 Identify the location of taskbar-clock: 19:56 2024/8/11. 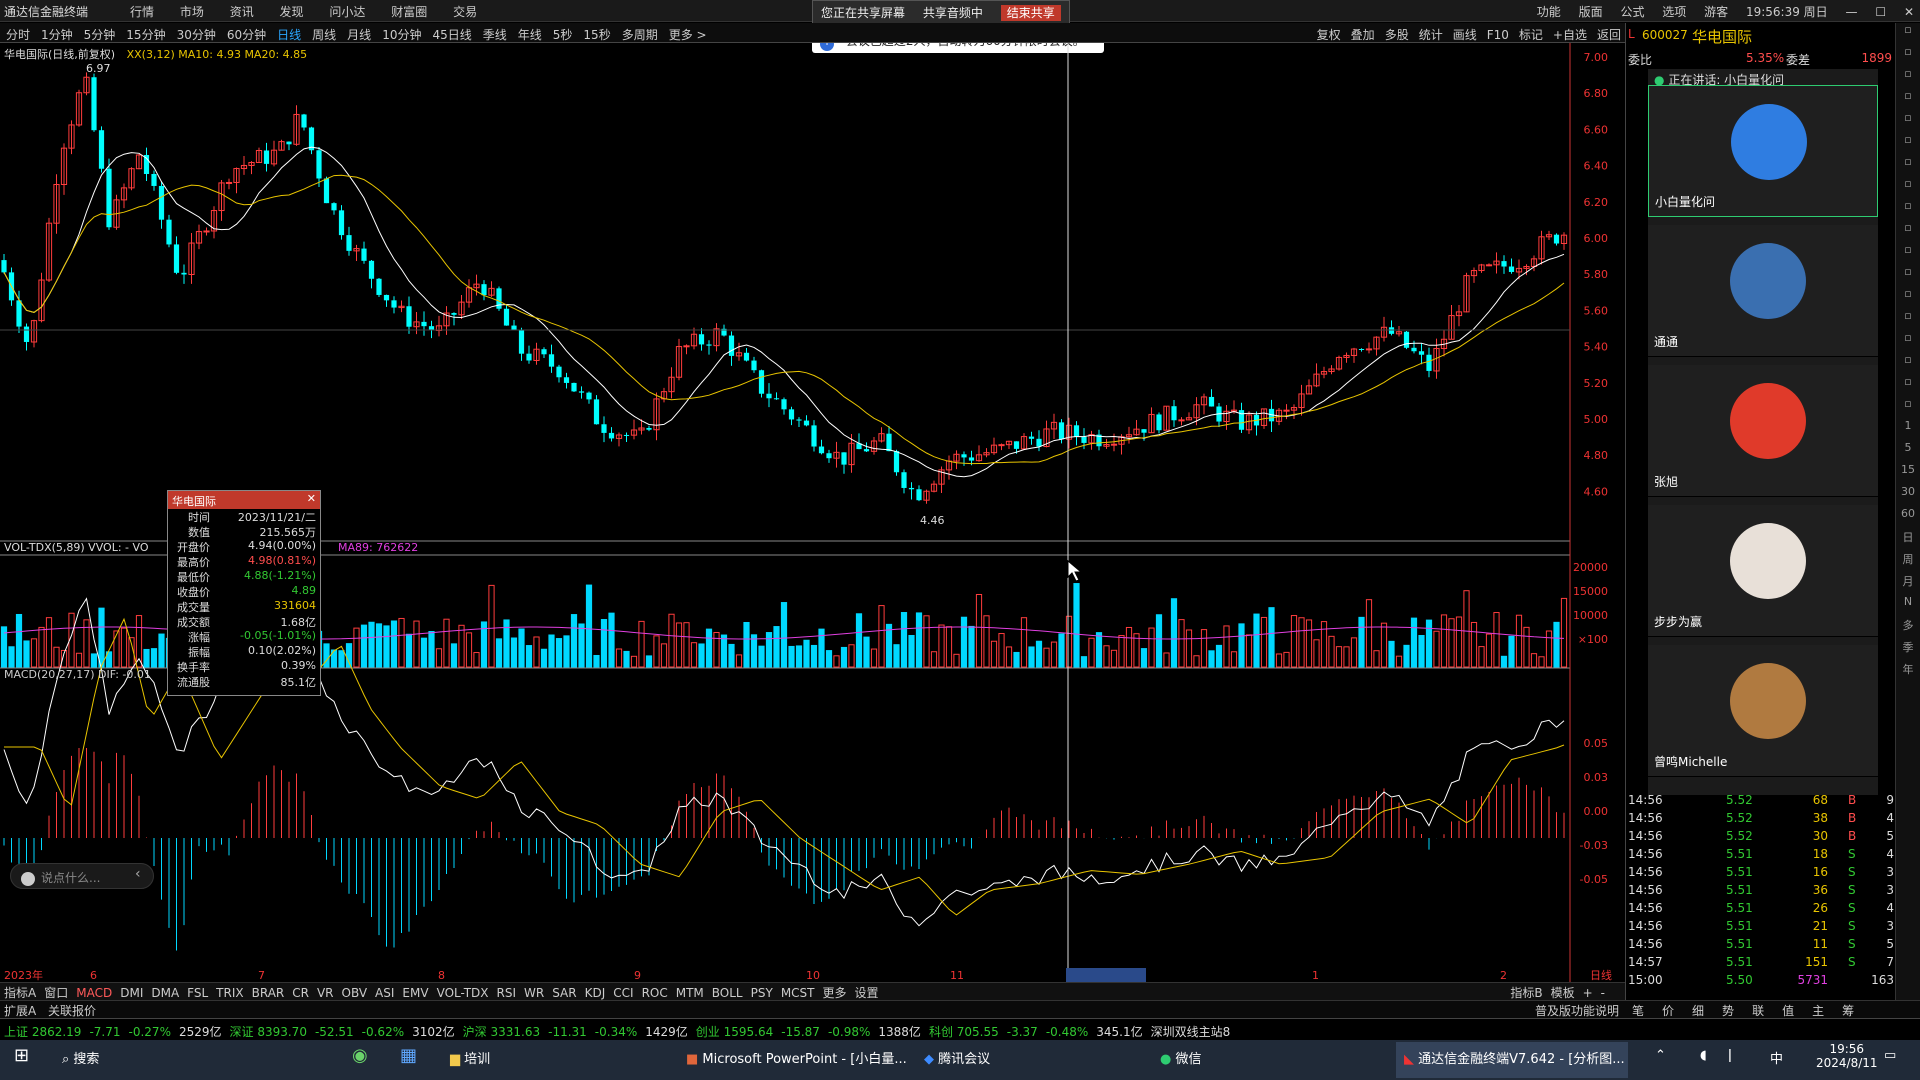
(1847, 1056).